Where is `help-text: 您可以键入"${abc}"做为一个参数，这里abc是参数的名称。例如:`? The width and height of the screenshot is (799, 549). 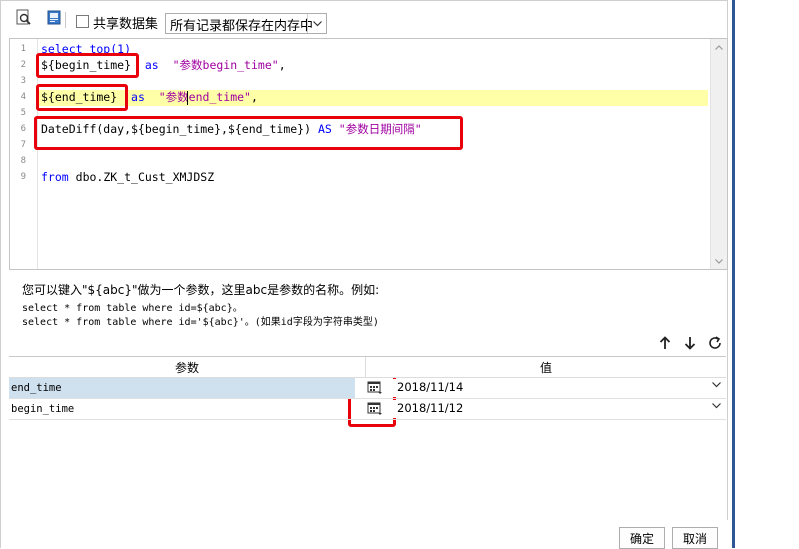
help-text: 您可以键入"${abc}"做为一个参数，这里abc是参数的名称。例如: is located at coordinates (201, 290).